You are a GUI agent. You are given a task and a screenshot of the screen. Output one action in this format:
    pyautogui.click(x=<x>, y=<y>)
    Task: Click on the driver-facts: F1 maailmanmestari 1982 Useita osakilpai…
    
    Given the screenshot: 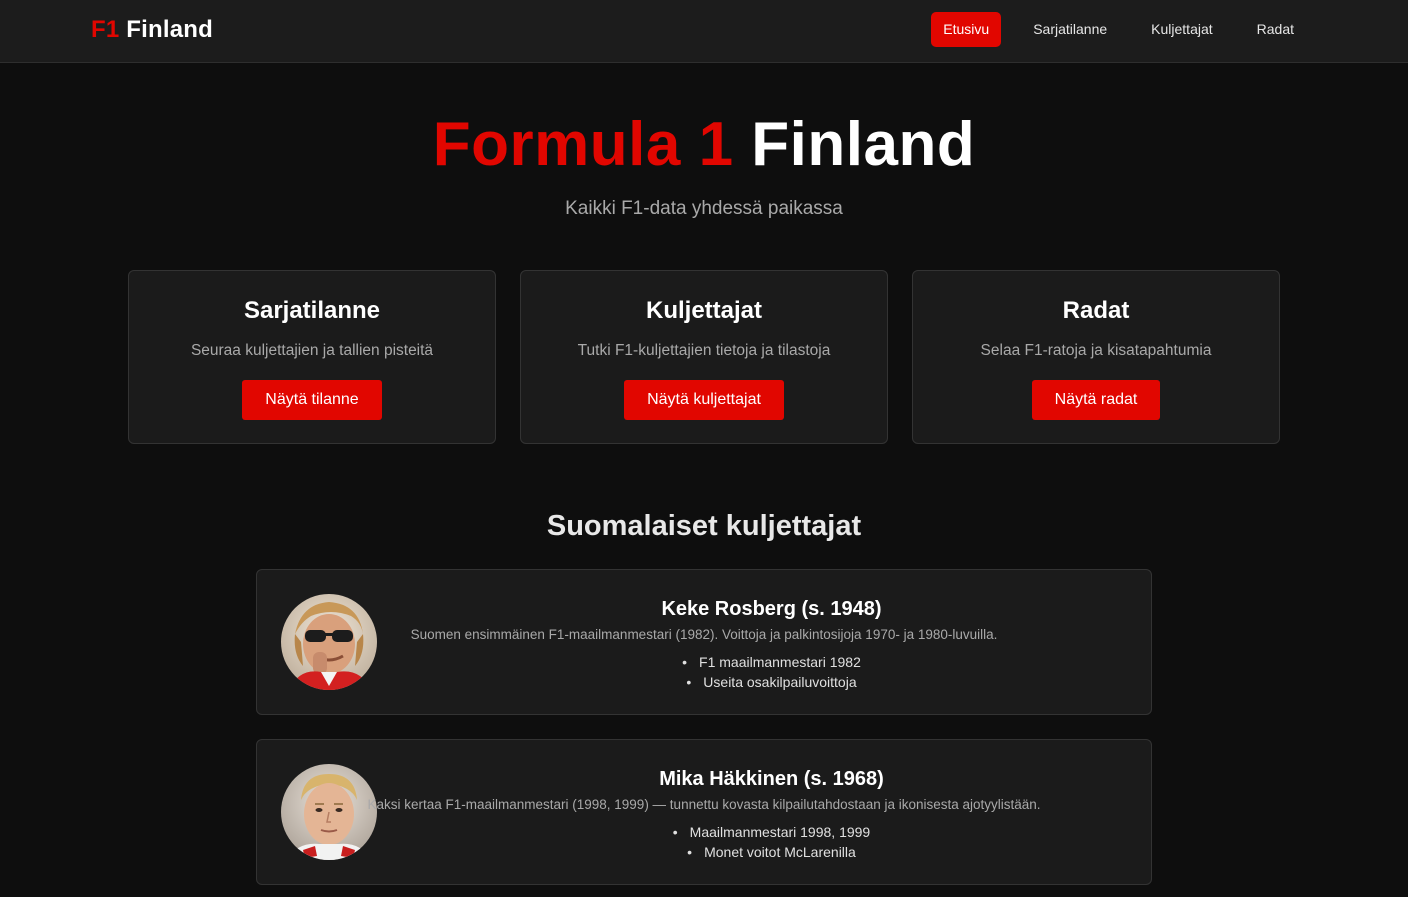 What is the action you would take?
    pyautogui.click(x=771, y=672)
    